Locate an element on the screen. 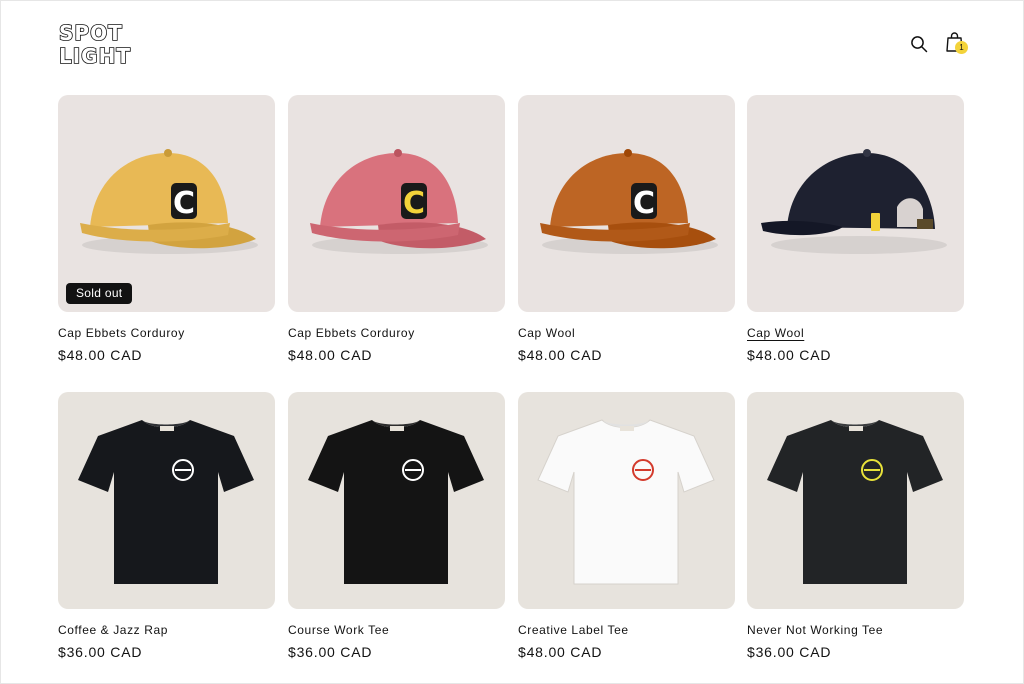  product-card: C Cap Wool $48.00 CAD is located at coordinates (626, 229).